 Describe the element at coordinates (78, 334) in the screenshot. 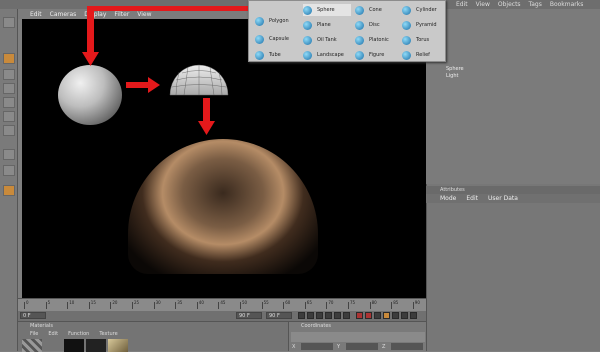

I see `mat-menu-function: Function` at that location.